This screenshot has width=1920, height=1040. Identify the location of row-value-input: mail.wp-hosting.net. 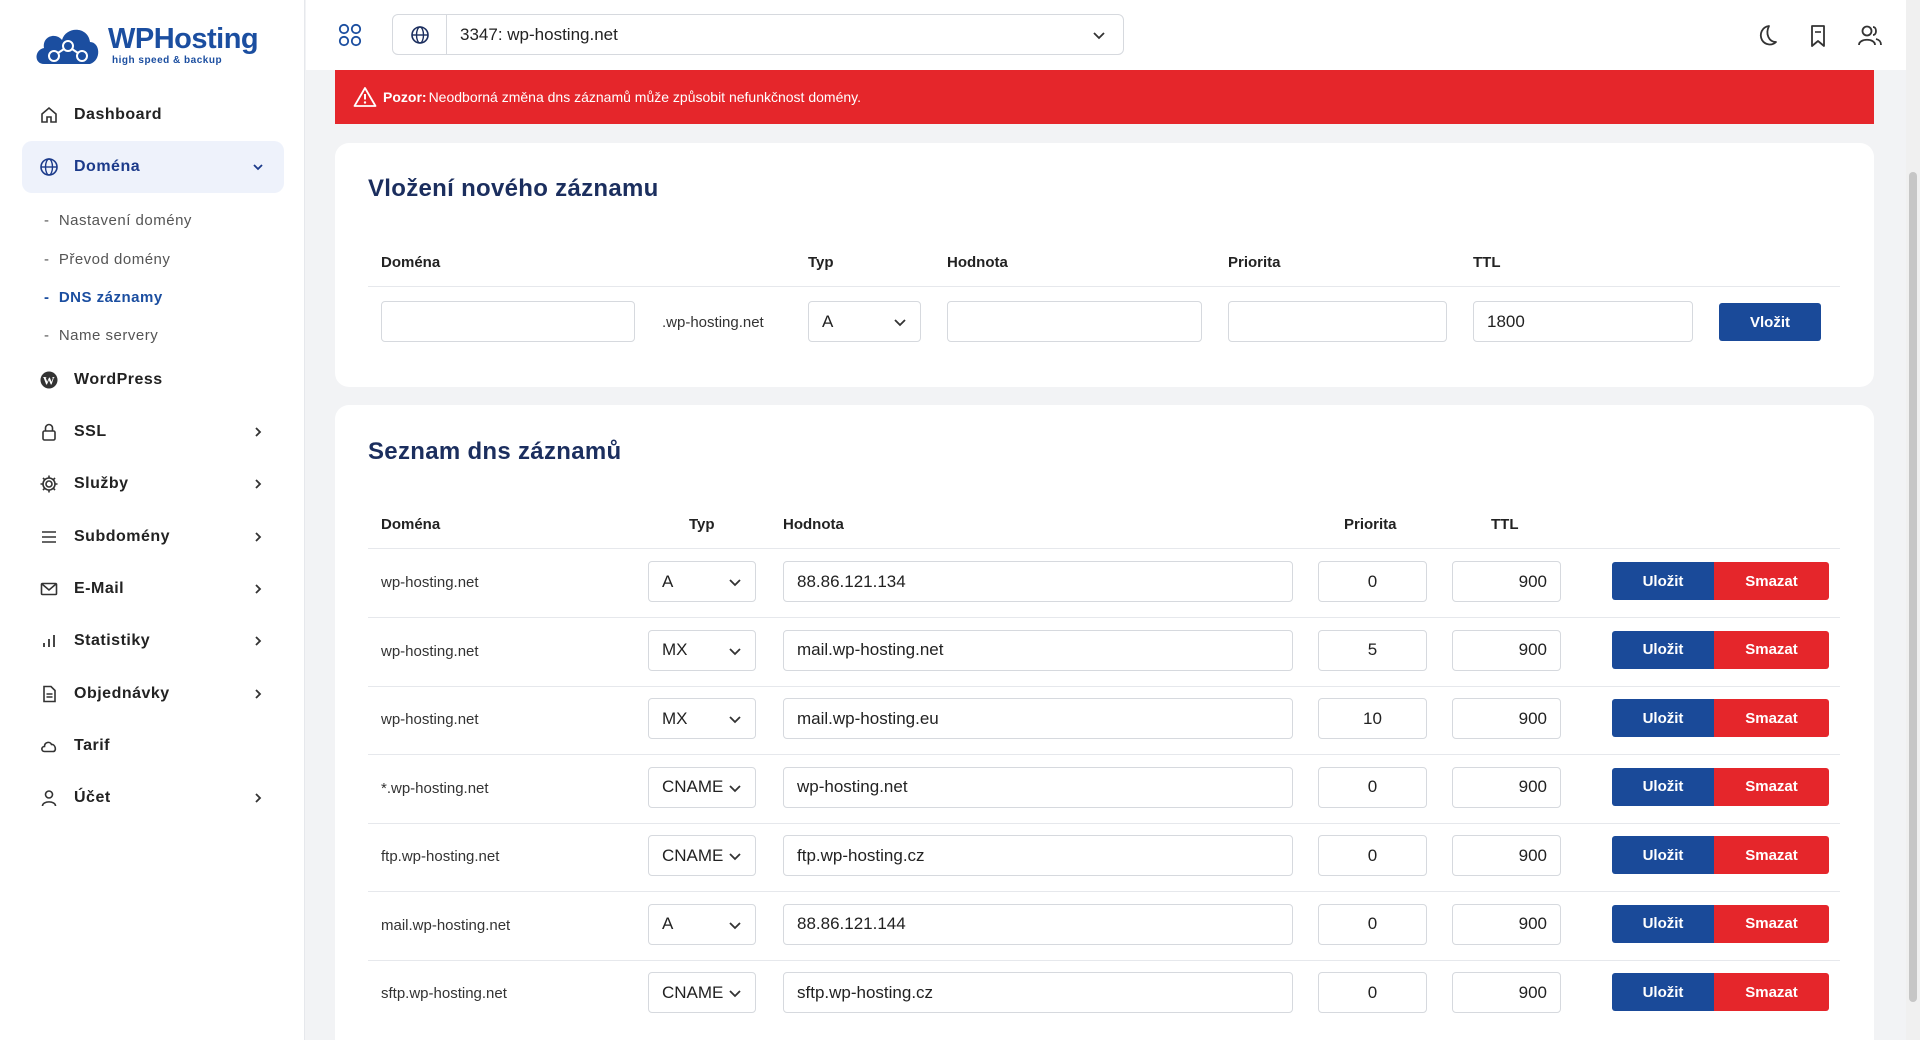
(1038, 650).